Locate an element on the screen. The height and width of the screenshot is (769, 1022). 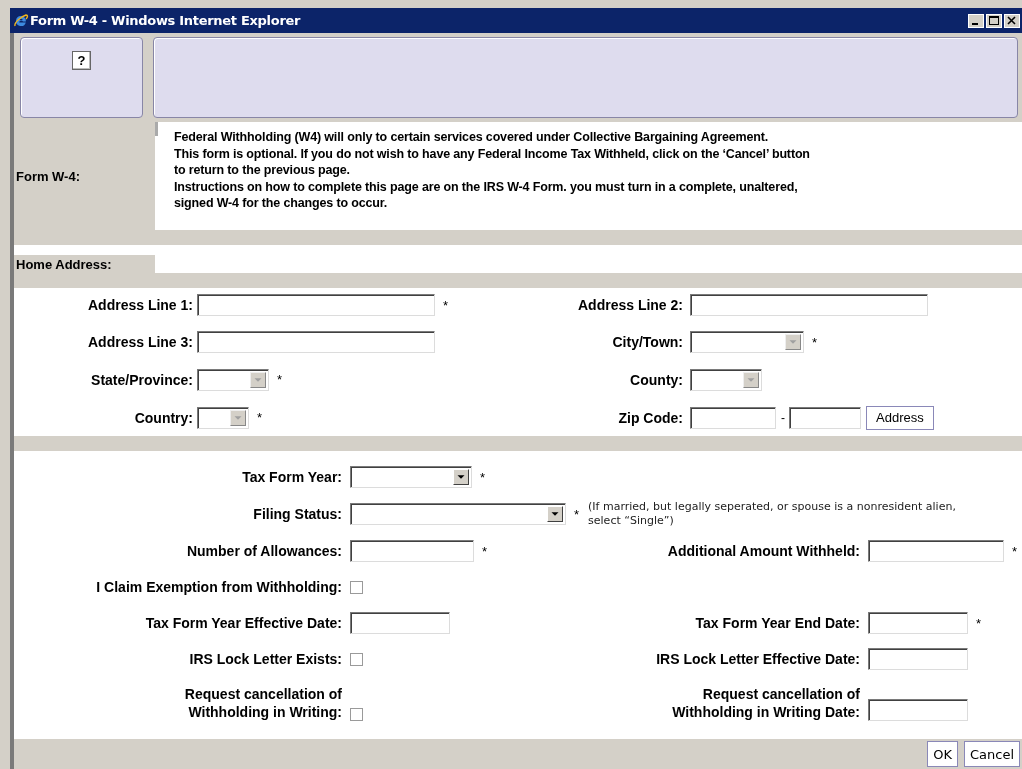
field-label: Zip Code: is located at coordinates (650, 418).